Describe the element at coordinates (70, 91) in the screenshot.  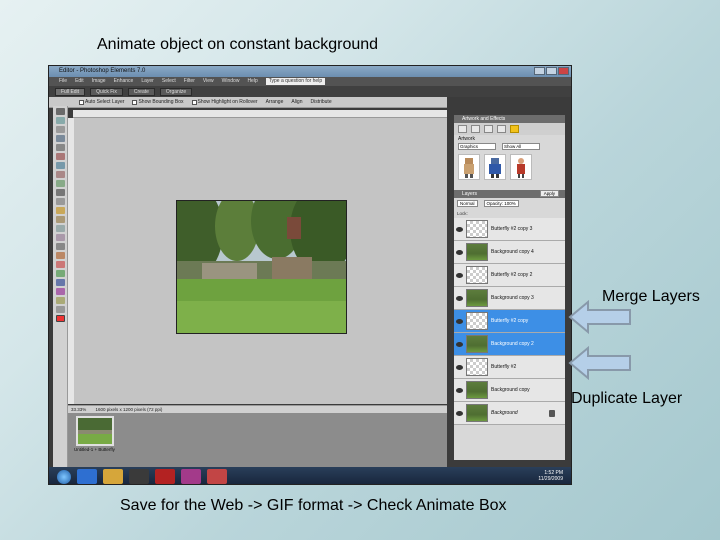
I see `tab-full-edit: Full Edit` at that location.